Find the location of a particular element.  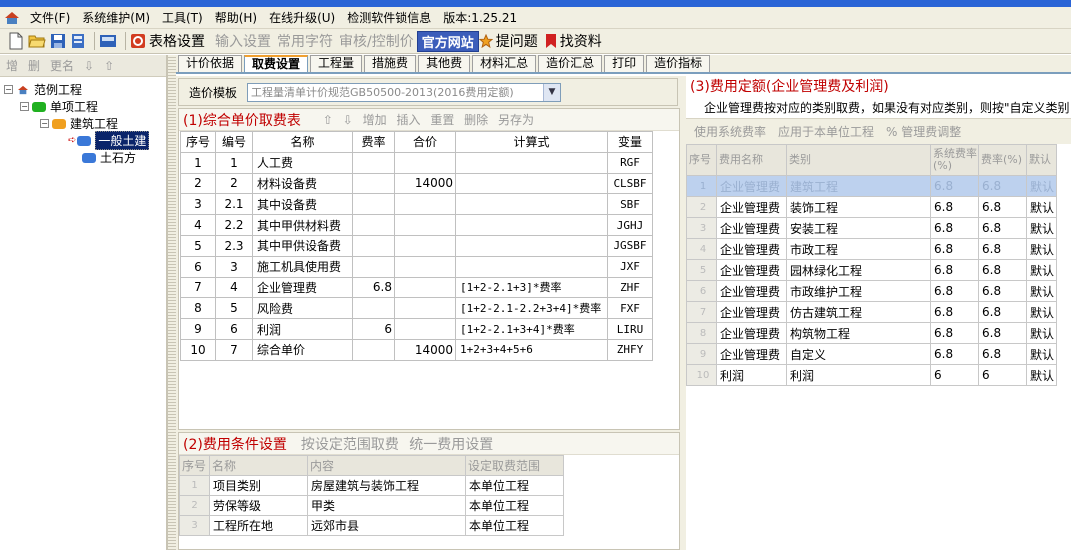

column-header: 编号 is located at coordinates (234, 142).